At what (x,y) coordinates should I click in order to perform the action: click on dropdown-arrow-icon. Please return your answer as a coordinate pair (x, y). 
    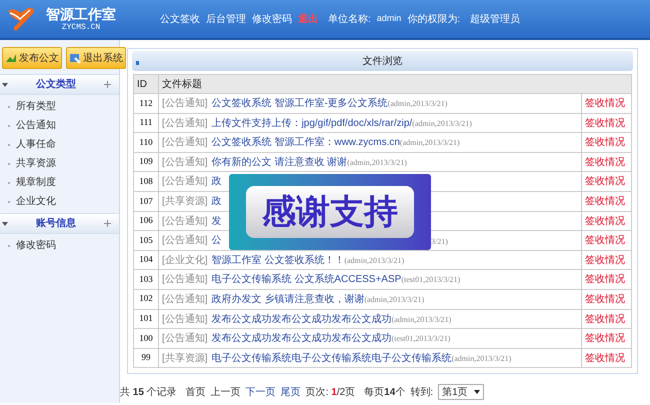
    Looking at the image, I should click on (477, 392).